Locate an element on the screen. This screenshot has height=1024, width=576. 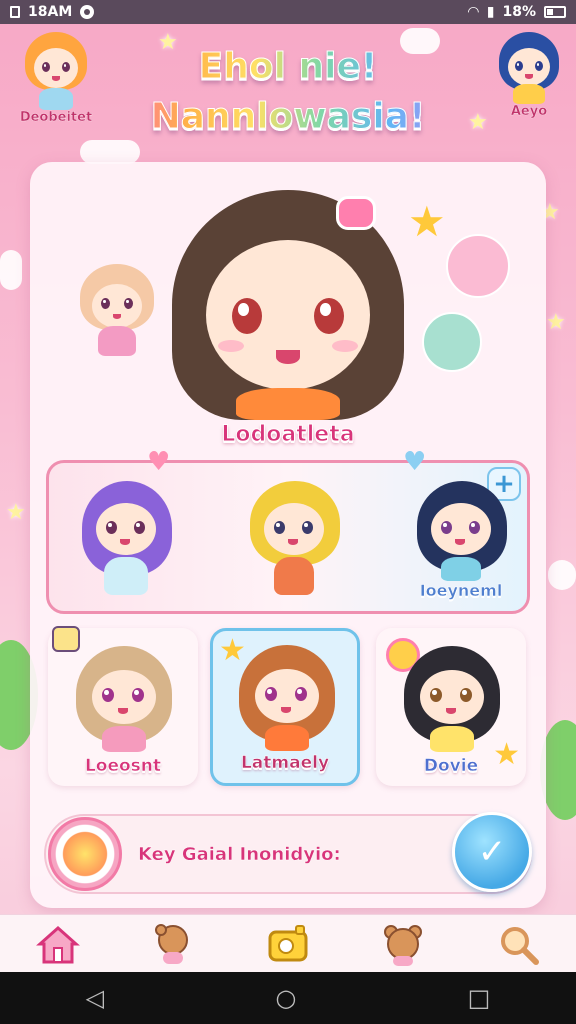
row1-slot-3: Ioeyneml is located at coordinates (461, 538).